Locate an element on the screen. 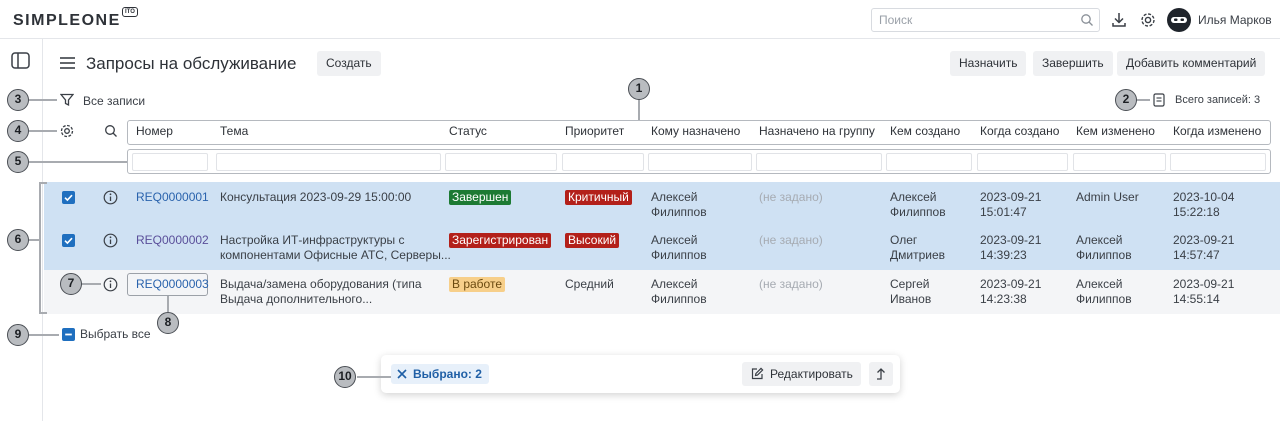 The width and height of the screenshot is (1280, 421). app-logo: SIMPLEONE is located at coordinates (67, 21).